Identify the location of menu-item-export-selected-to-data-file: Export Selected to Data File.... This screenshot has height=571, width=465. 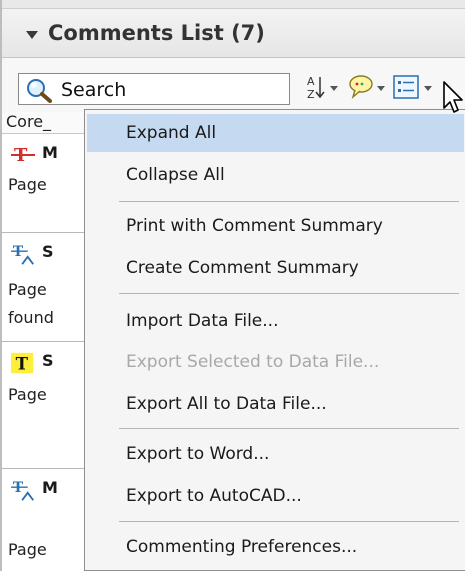
(253, 362).